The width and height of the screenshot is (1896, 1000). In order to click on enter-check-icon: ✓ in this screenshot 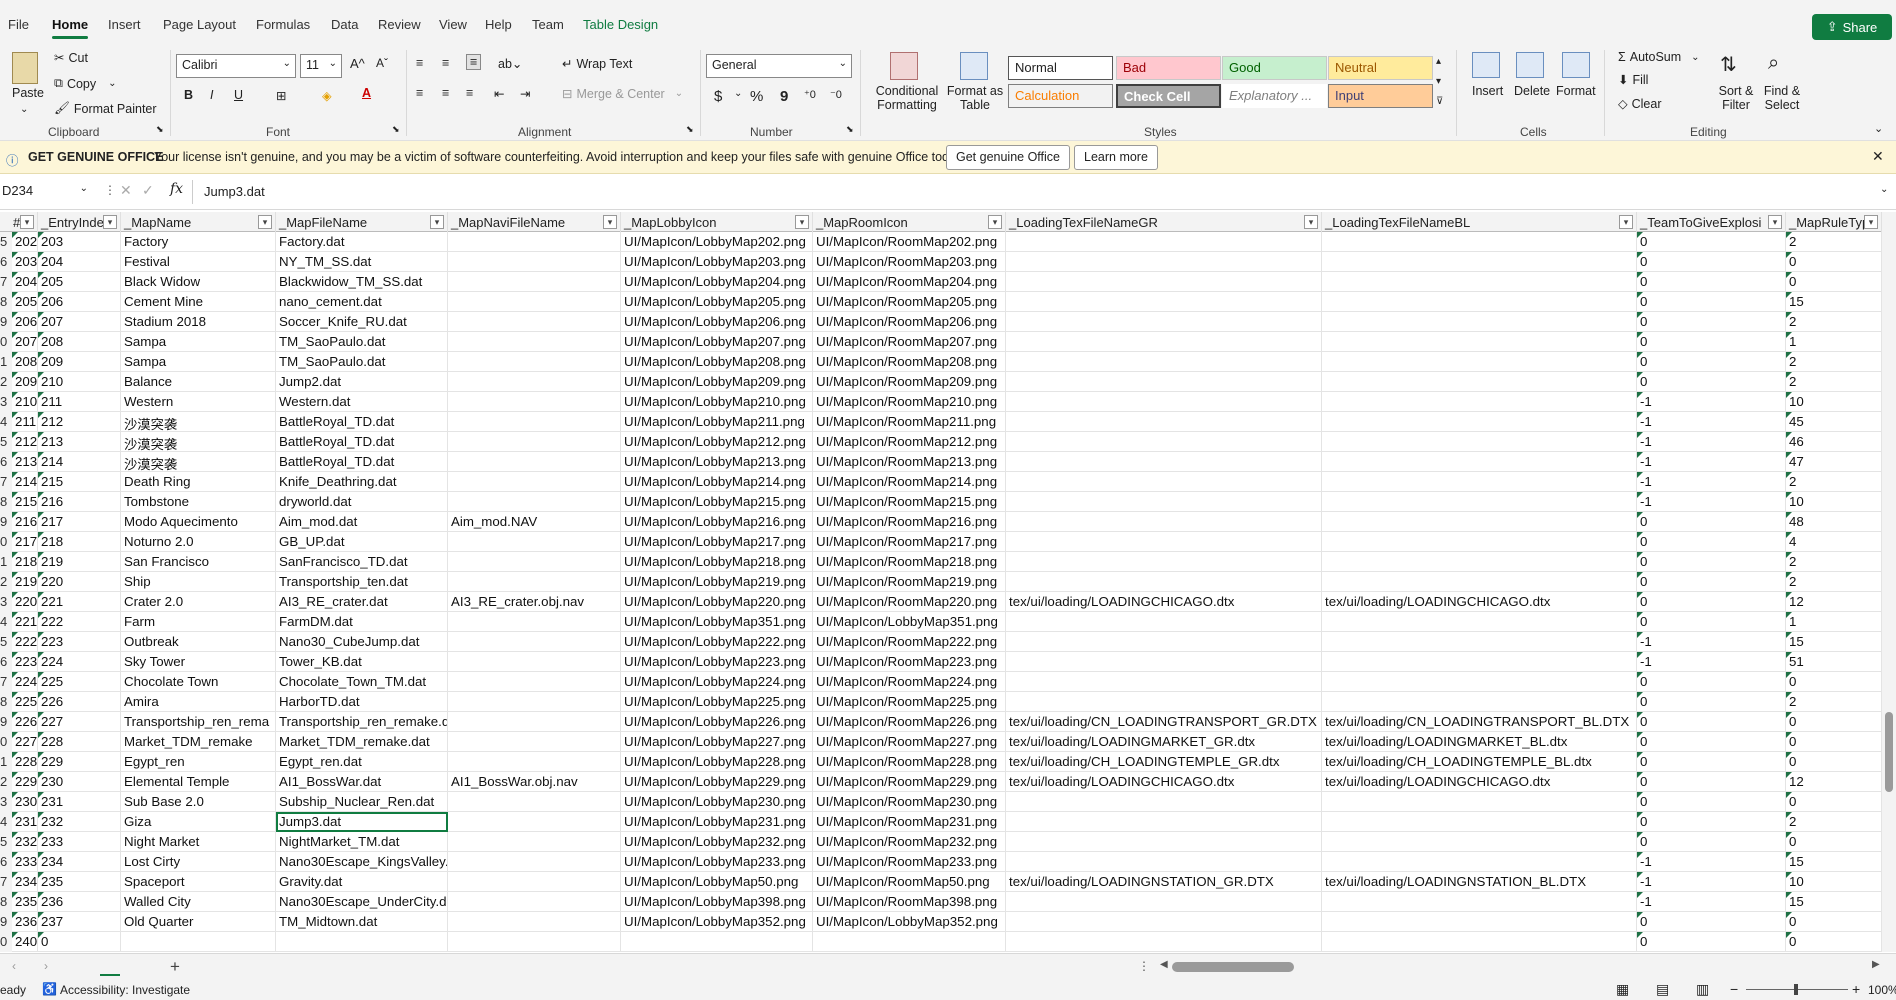, I will do `click(148, 190)`.